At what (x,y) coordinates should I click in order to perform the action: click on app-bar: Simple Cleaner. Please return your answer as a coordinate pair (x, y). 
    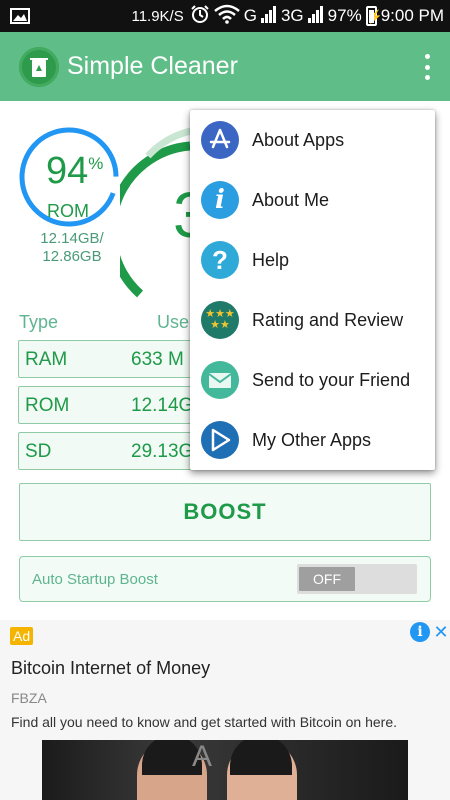
    Looking at the image, I should click on (225, 66).